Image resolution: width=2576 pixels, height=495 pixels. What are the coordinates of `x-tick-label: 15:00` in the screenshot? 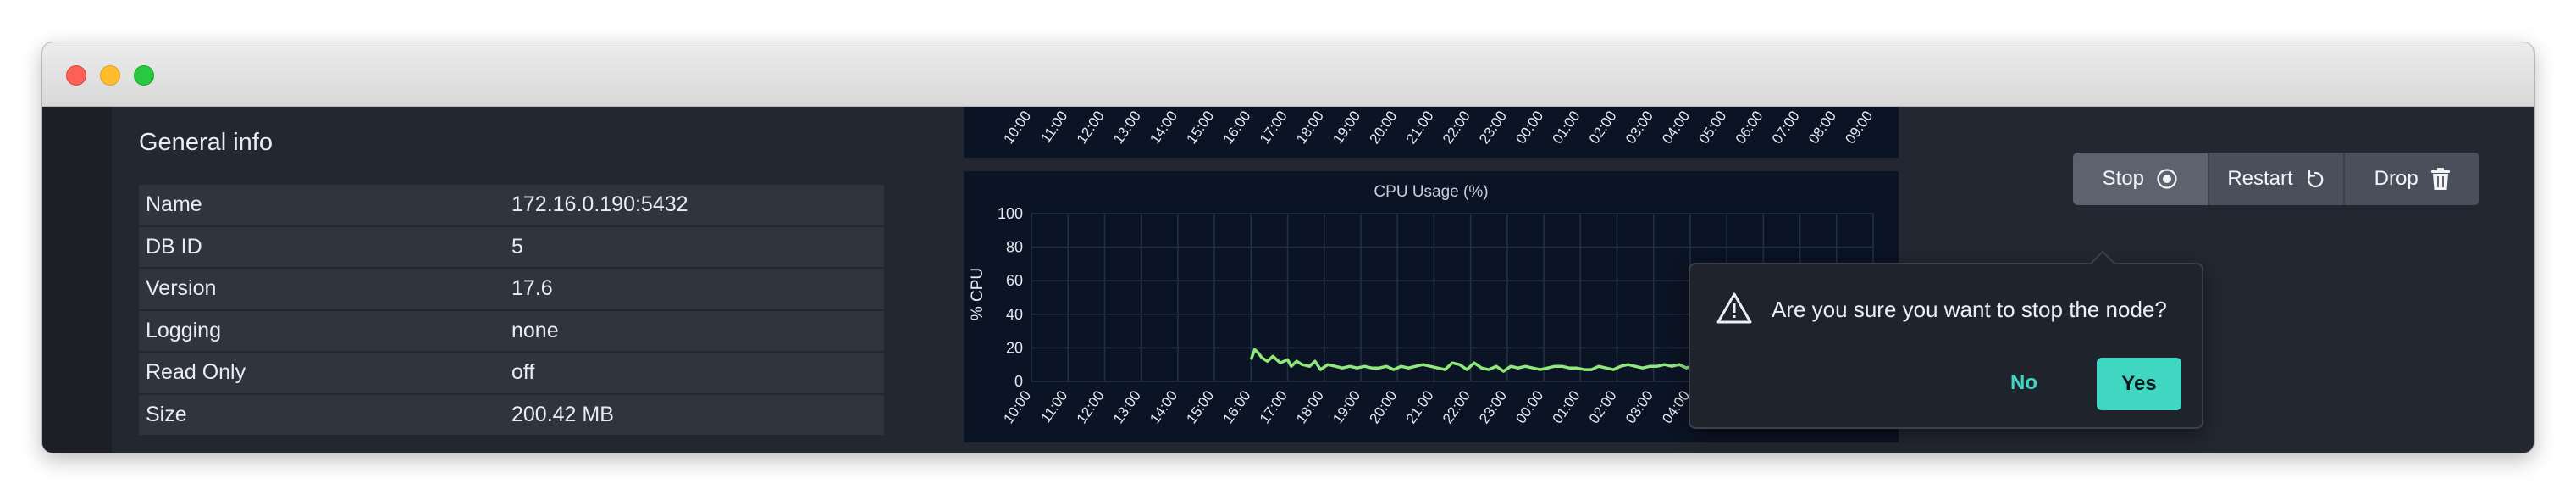 It's located at (1200, 407).